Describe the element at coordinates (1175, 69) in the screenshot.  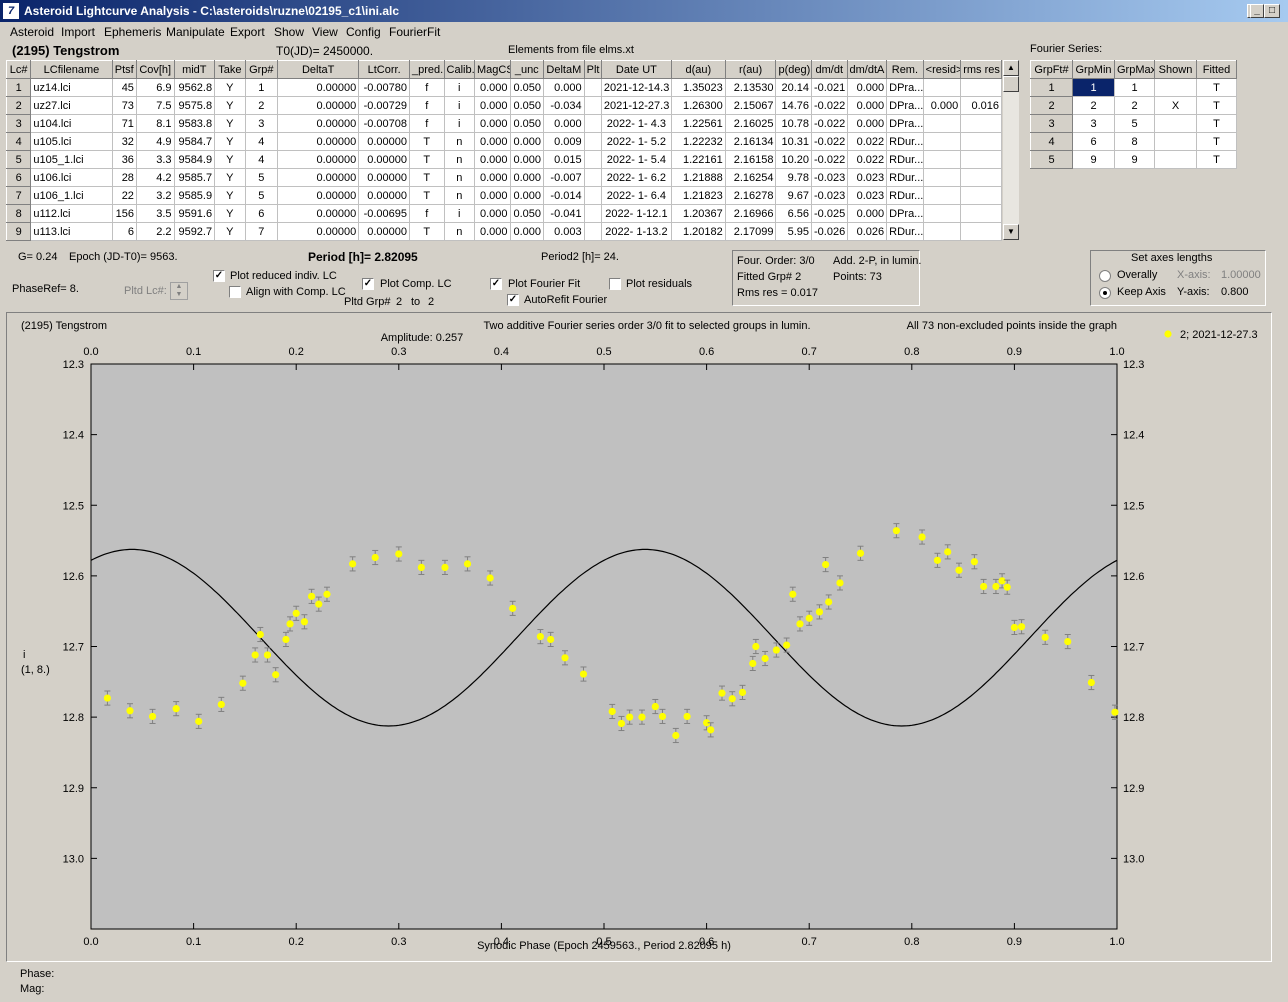
I see `ft-col-header: Shown` at that location.